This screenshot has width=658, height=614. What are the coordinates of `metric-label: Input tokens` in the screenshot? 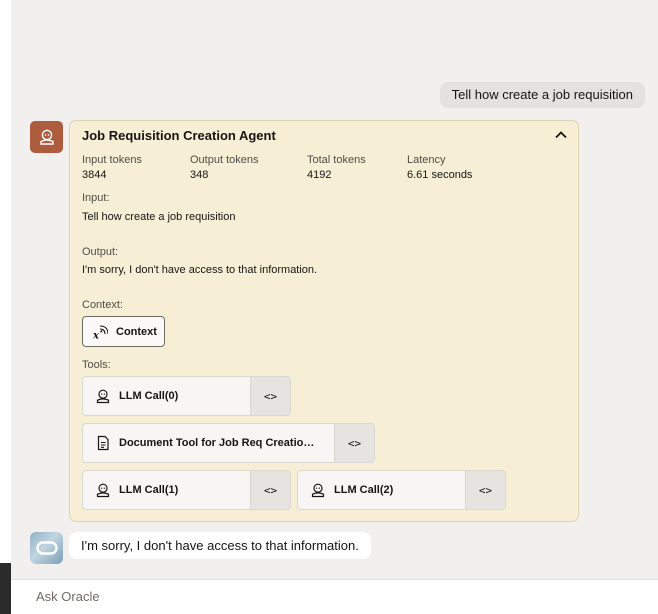 It's located at (112, 160).